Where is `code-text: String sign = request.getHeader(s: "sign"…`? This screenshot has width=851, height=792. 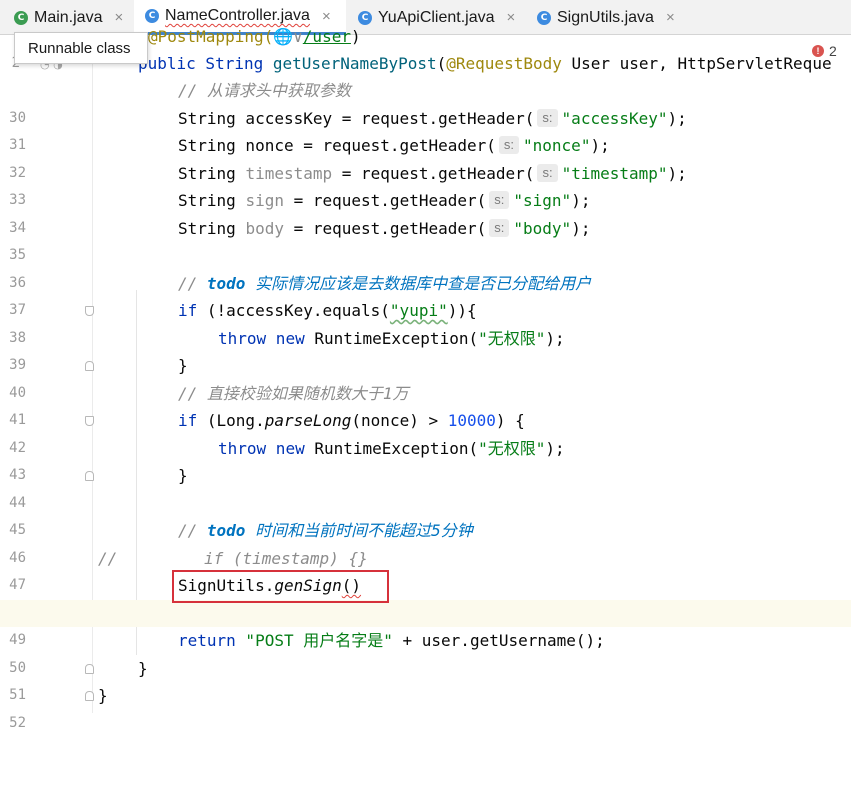 code-text: String sign = request.getHeader(s: "sign"… is located at coordinates (384, 201).